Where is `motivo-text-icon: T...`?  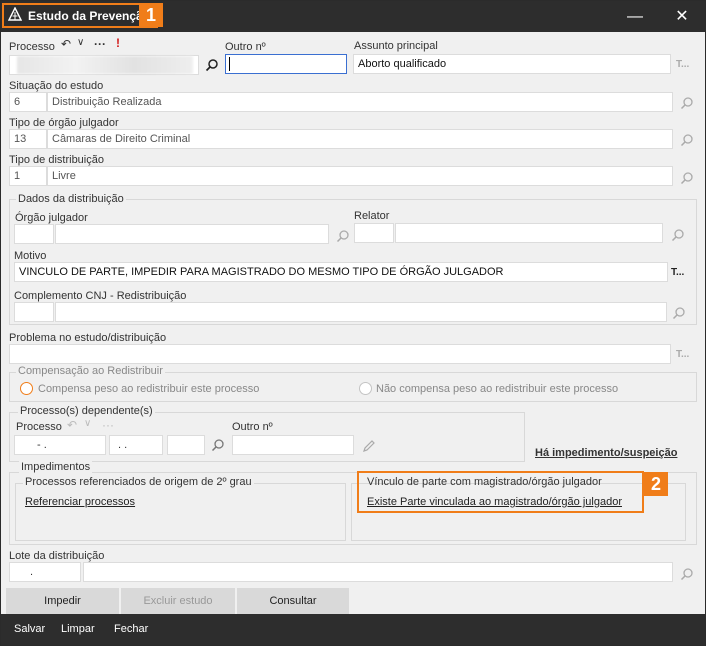
motivo-text-icon: T... is located at coordinates (677, 272).